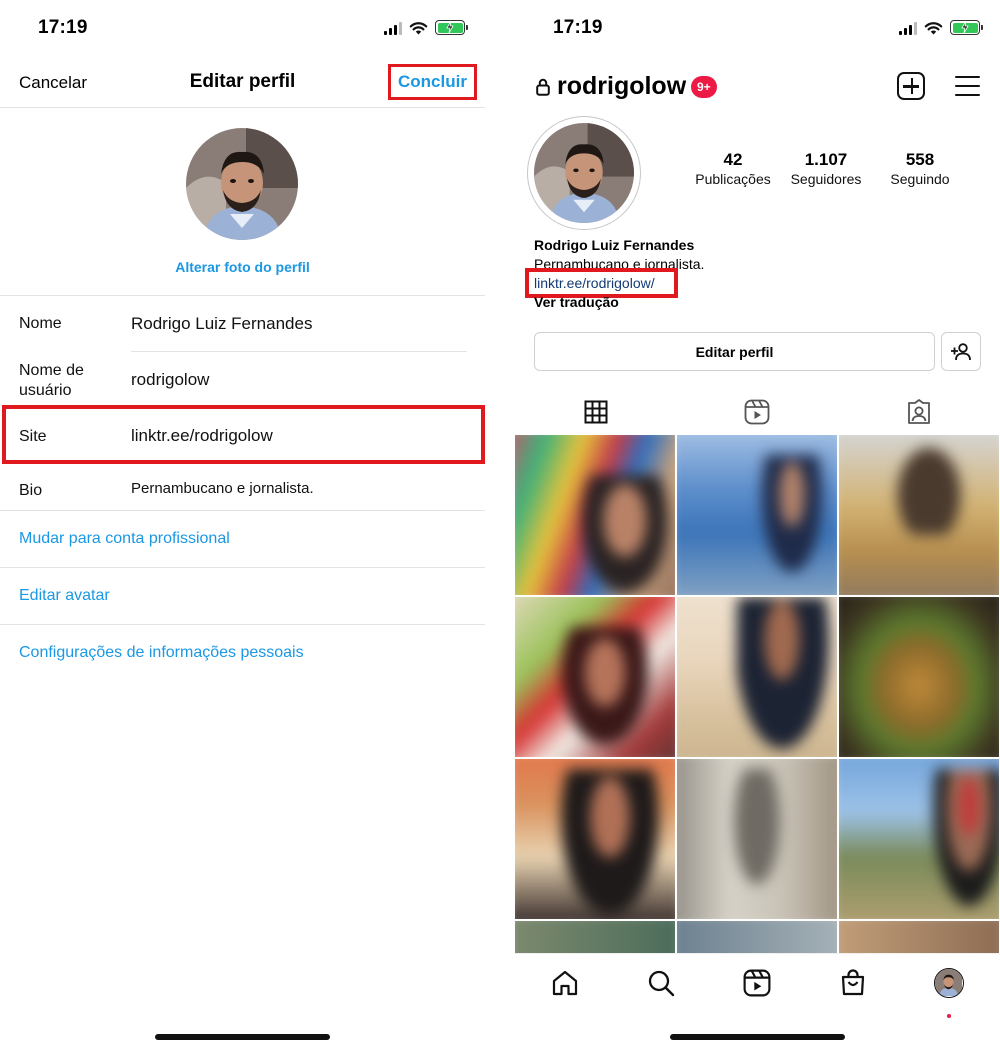  I want to click on nav-home, so click(565, 983).